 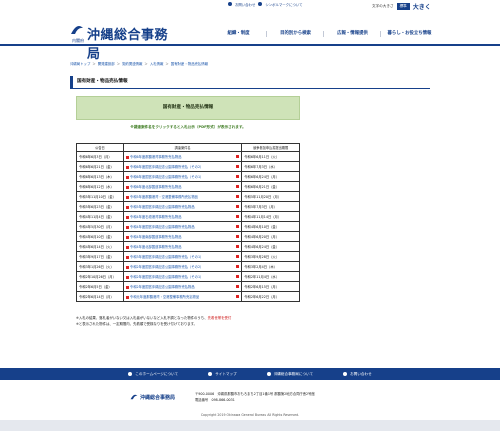 I want to click on item-name-link: 令和4年度石垣港湾事務所売払物品, so click(x=156, y=217).